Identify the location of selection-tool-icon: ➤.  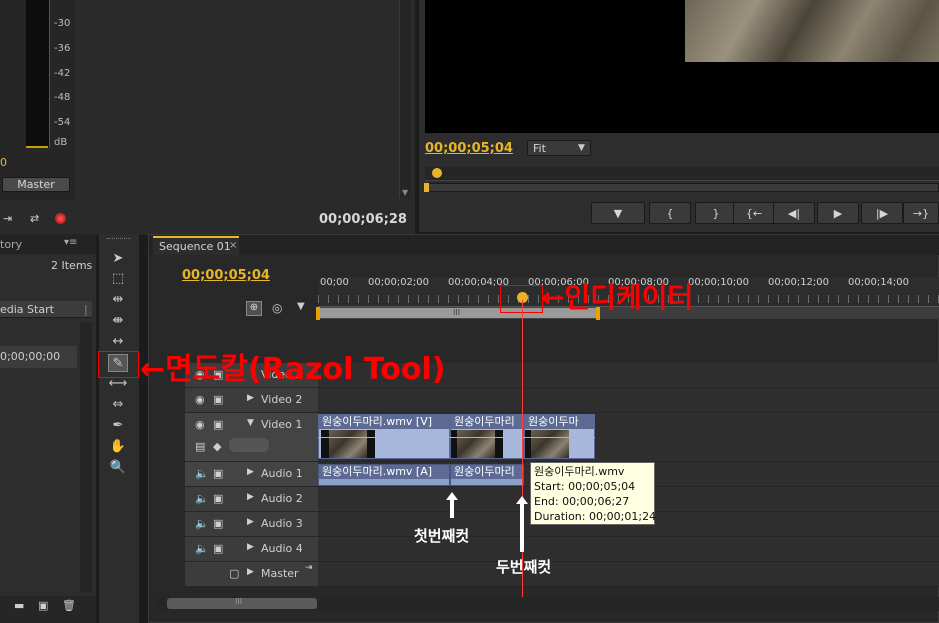
(118, 259).